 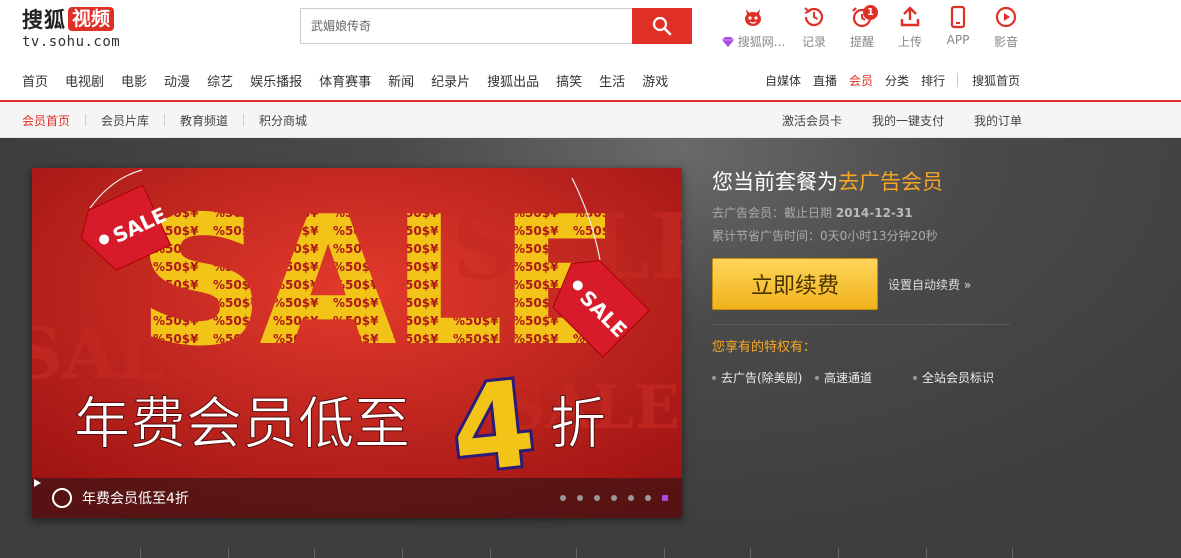 What do you see at coordinates (612, 80) in the screenshot?
I see `nav-item-life: 生活` at bounding box center [612, 80].